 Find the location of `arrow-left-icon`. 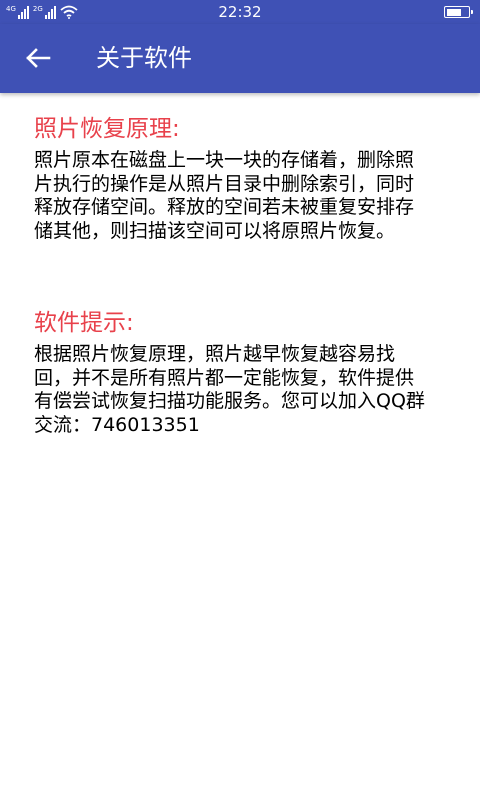

arrow-left-icon is located at coordinates (38, 58).